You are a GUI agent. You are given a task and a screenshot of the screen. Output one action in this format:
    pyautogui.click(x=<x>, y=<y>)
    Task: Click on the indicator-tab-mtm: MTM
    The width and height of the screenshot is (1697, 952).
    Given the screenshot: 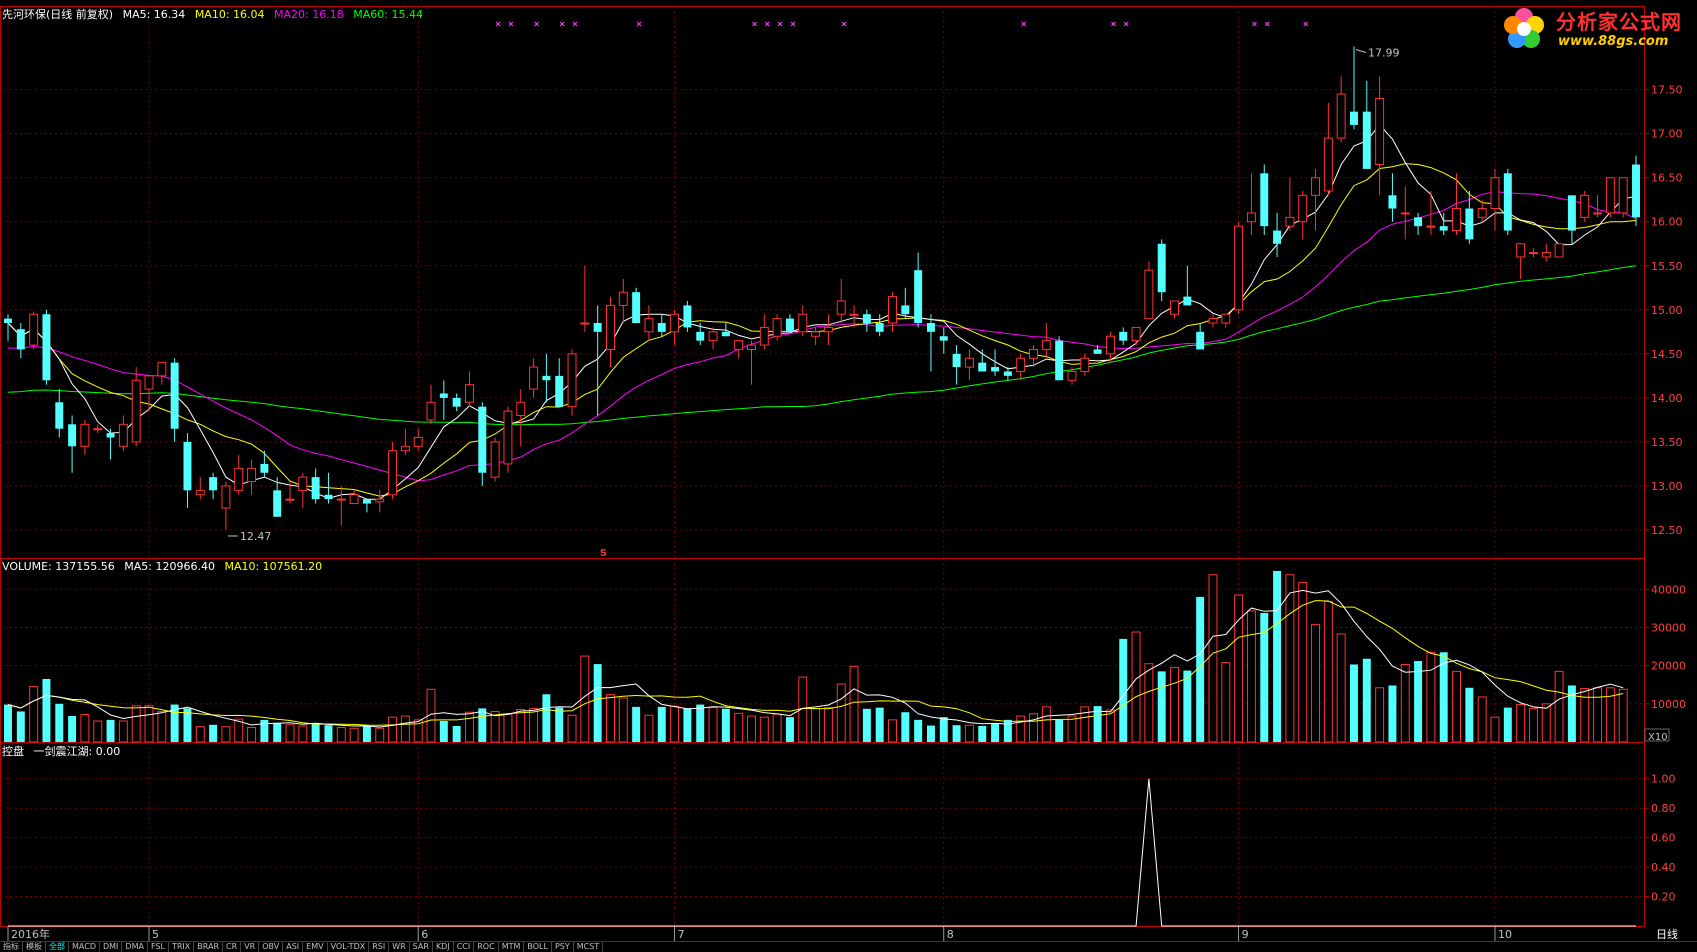 What is the action you would take?
    pyautogui.click(x=512, y=947)
    